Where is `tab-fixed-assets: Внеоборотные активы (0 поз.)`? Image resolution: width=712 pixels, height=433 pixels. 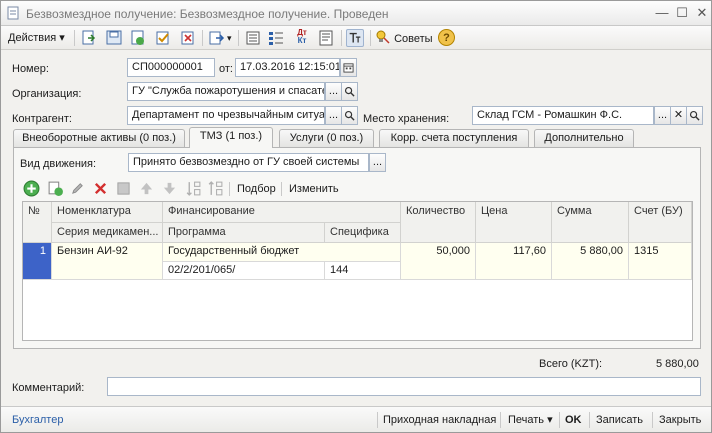
tab-fixed-assets: Внеоборотные активы (0 поз.) is located at coordinates (99, 138).